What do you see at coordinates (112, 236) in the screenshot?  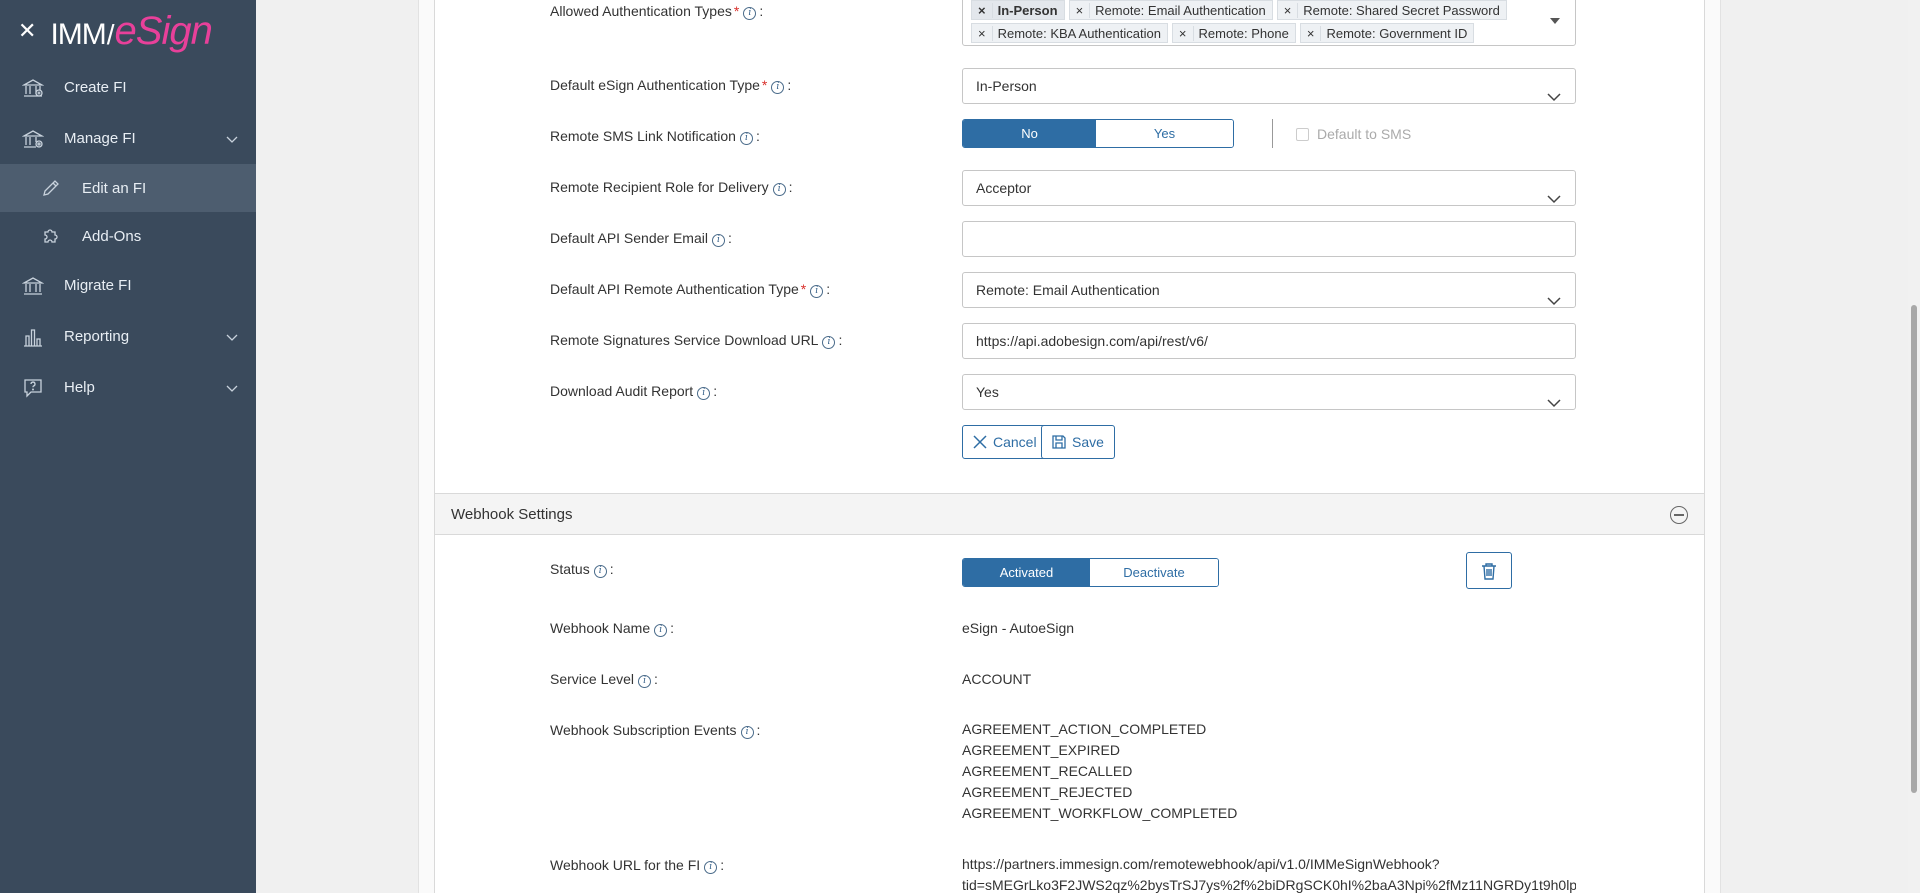 I see `sidebar-item-label: Add-Ons` at bounding box center [112, 236].